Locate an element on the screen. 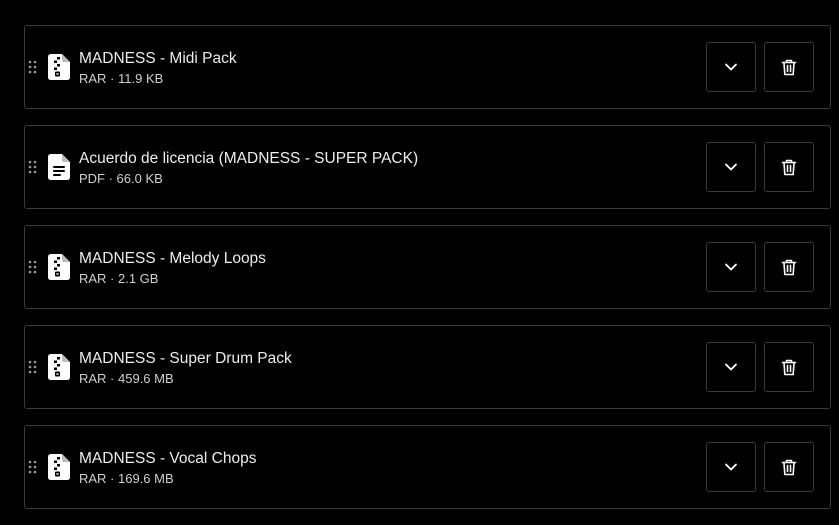 The width and height of the screenshot is (839, 525). file-info: MADNESS - Melody Loops RAR · 2.1 GB is located at coordinates (172, 268).